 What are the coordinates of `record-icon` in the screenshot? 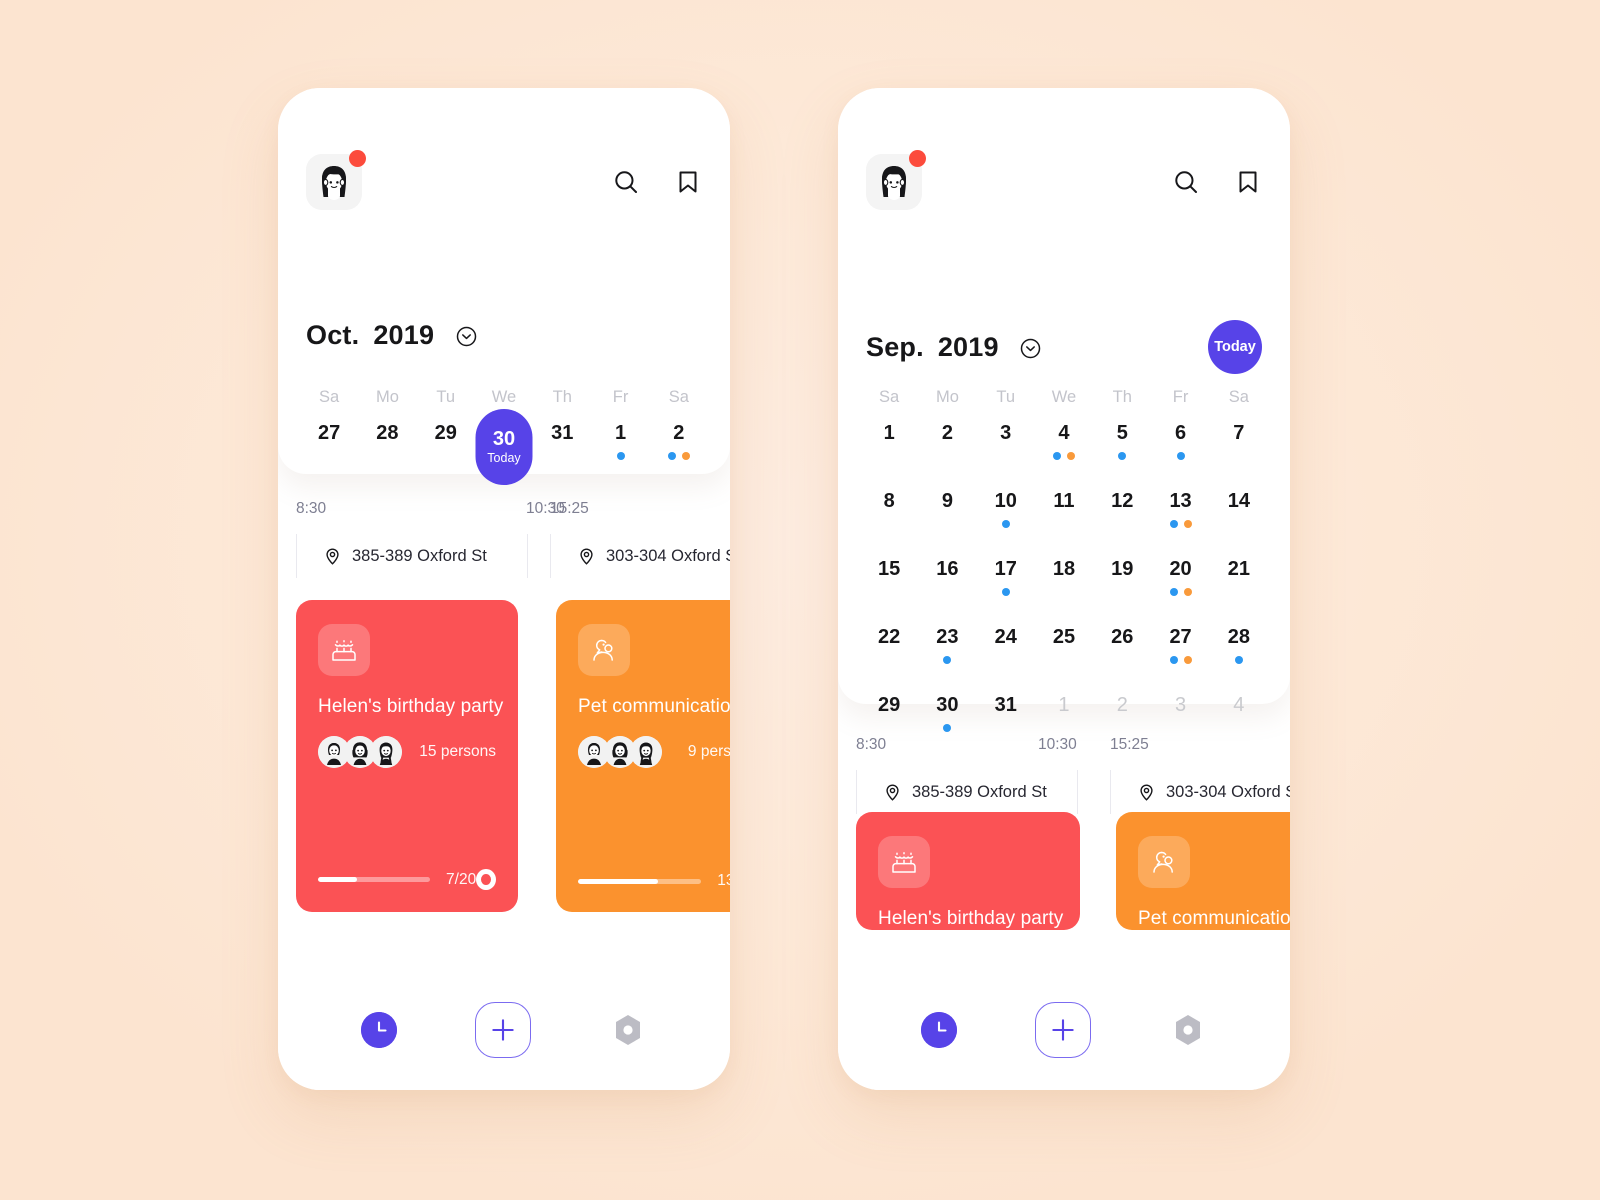 It's located at (486, 879).